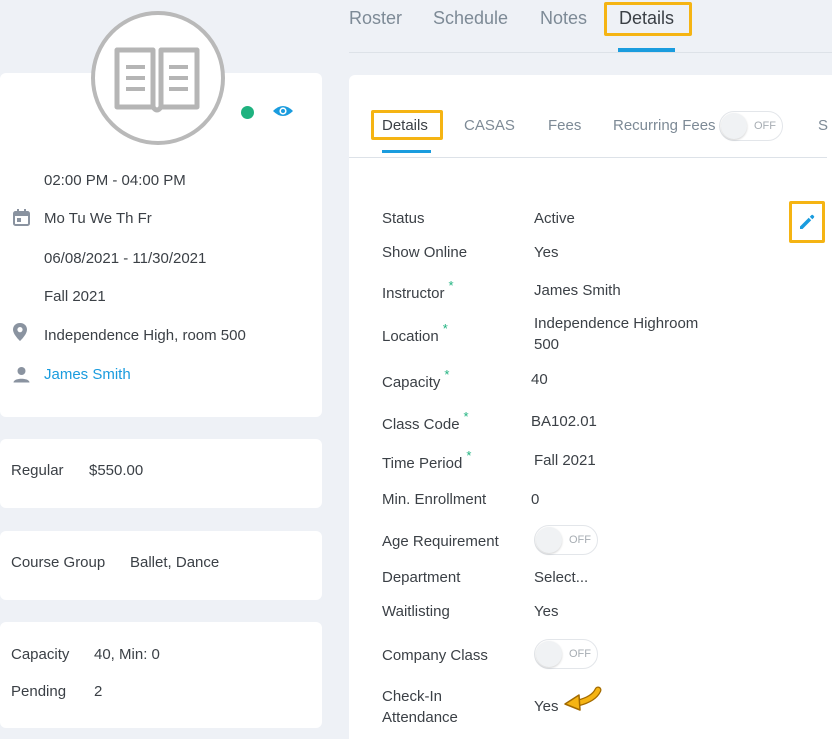  I want to click on subtabs-divider, so click(588, 157).